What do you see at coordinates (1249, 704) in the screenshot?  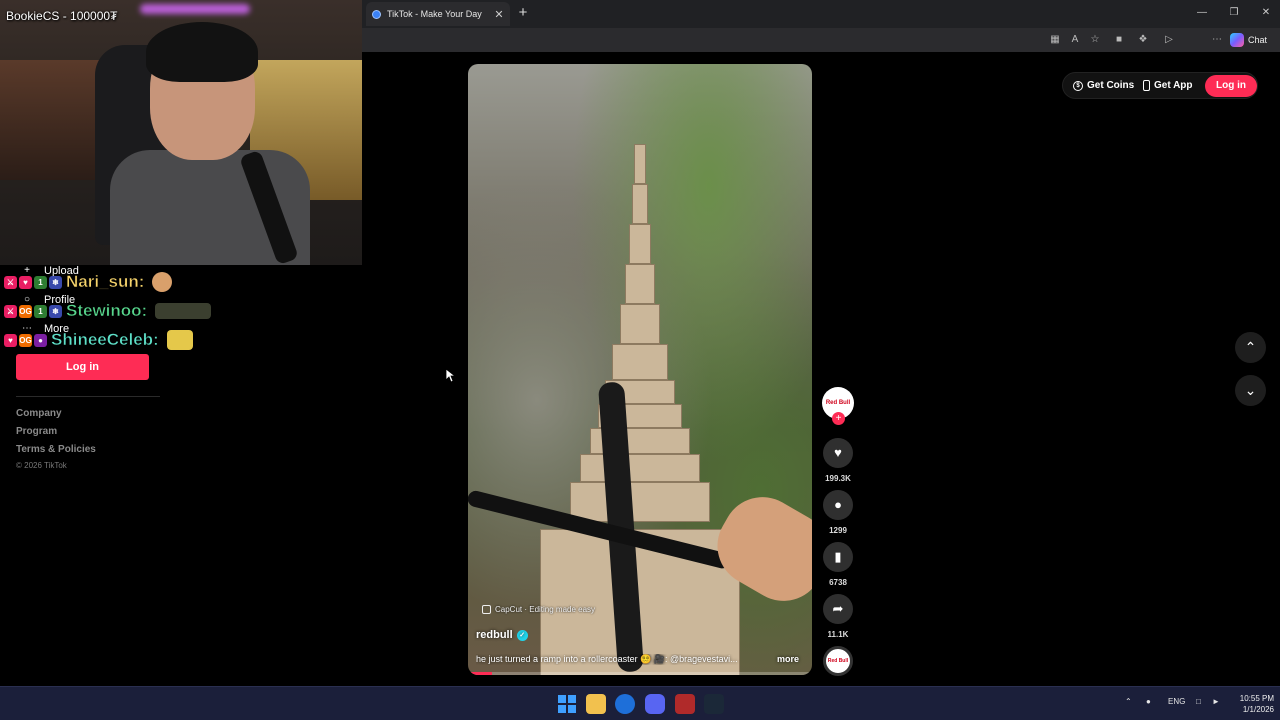 I see `taskbar-clock: 10:55 PM 1/1/2026` at bounding box center [1249, 704].